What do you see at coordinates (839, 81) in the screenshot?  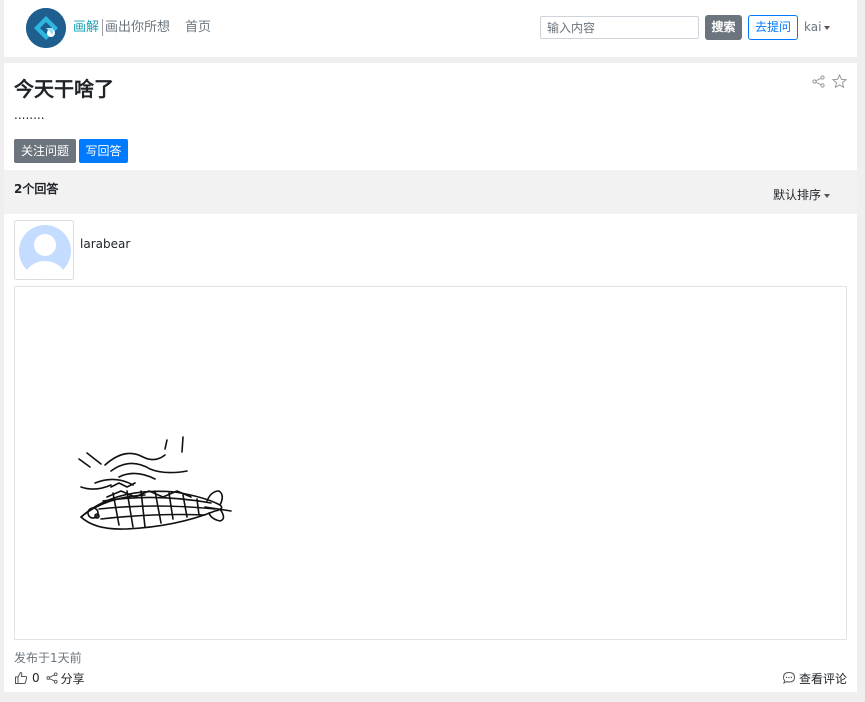 I see `star-icon` at bounding box center [839, 81].